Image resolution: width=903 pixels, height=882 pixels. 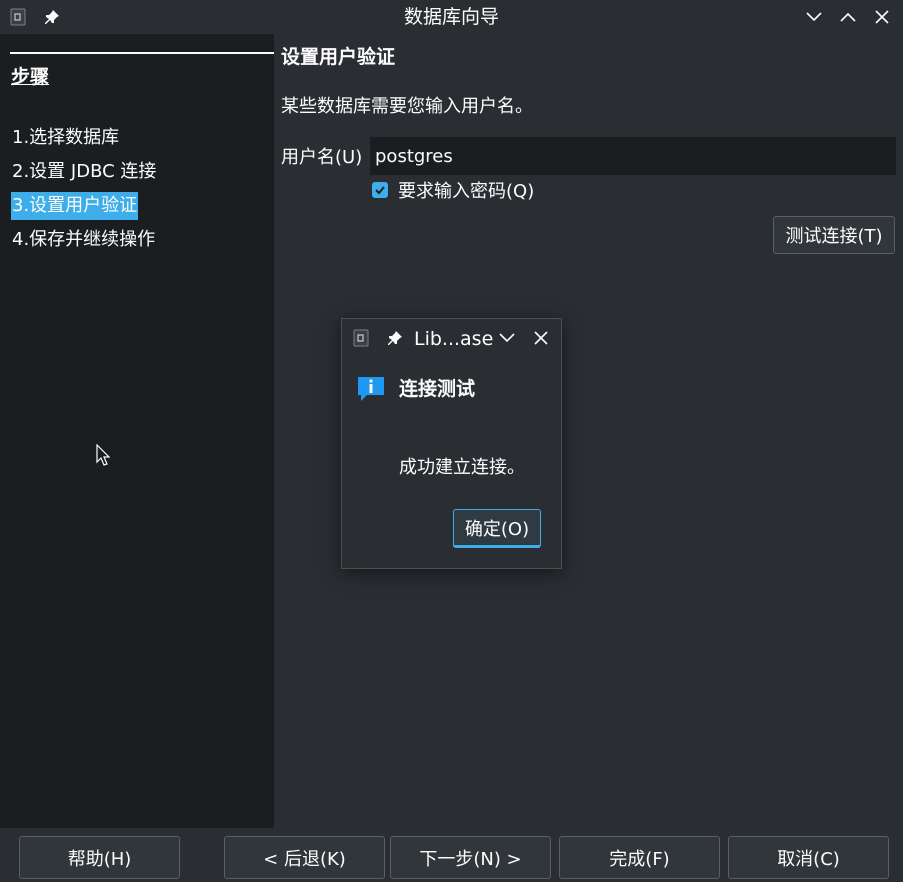 I want to click on app-icon, so click(x=18, y=17).